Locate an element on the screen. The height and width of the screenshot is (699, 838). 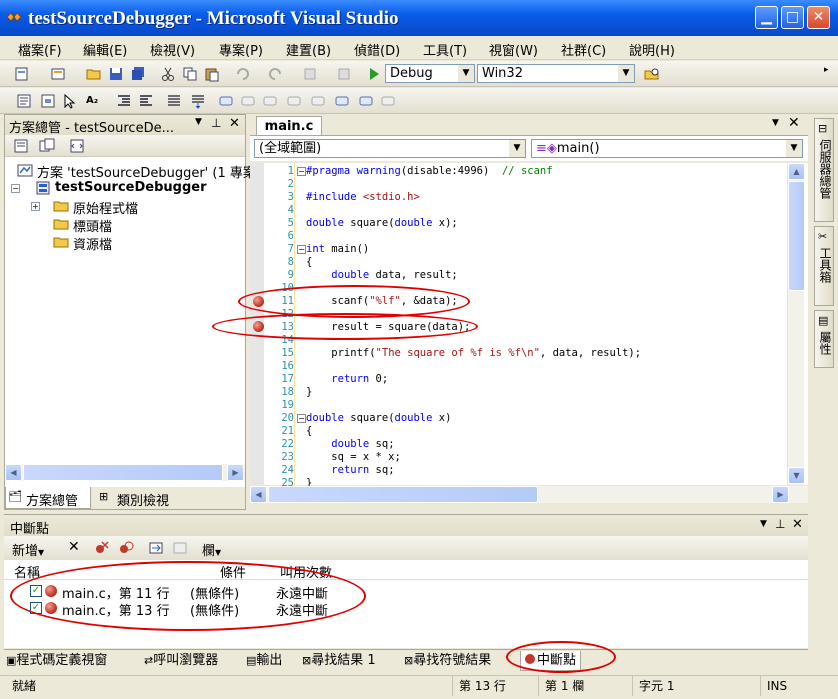
next-bookmark-folder-icon is located at coordinates (318, 101).